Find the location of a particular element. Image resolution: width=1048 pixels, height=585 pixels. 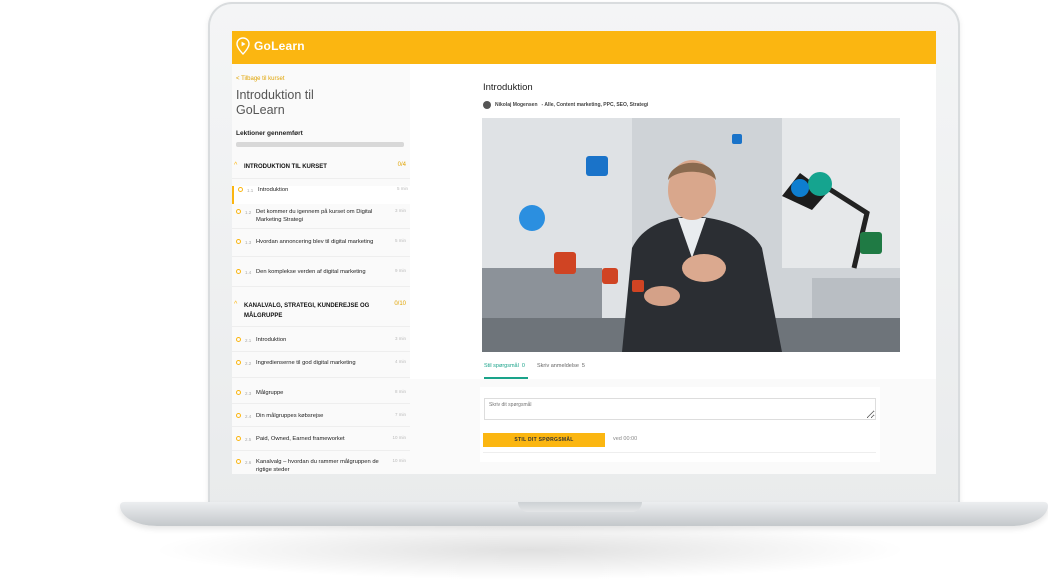

lesson-item-2-3: 2.3 Målgruppe 8 min is located at coordinates (321, 393).